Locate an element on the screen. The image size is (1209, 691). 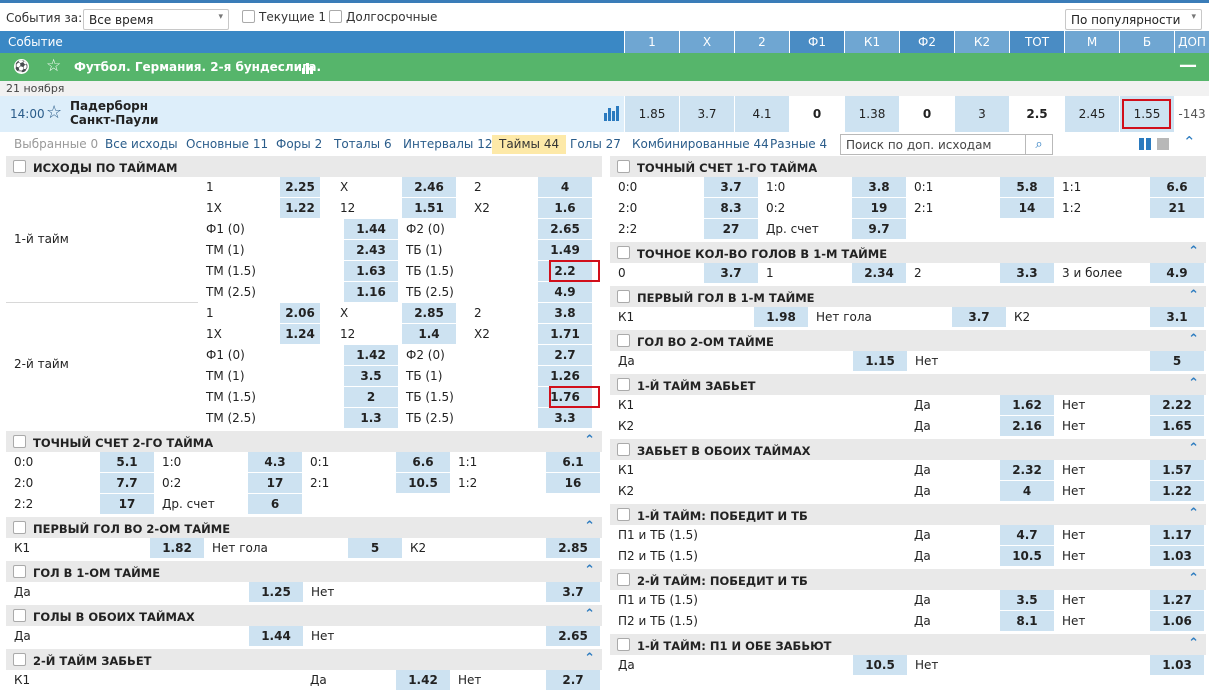
odd-cell: 2.06 is located at coordinates (300, 313).